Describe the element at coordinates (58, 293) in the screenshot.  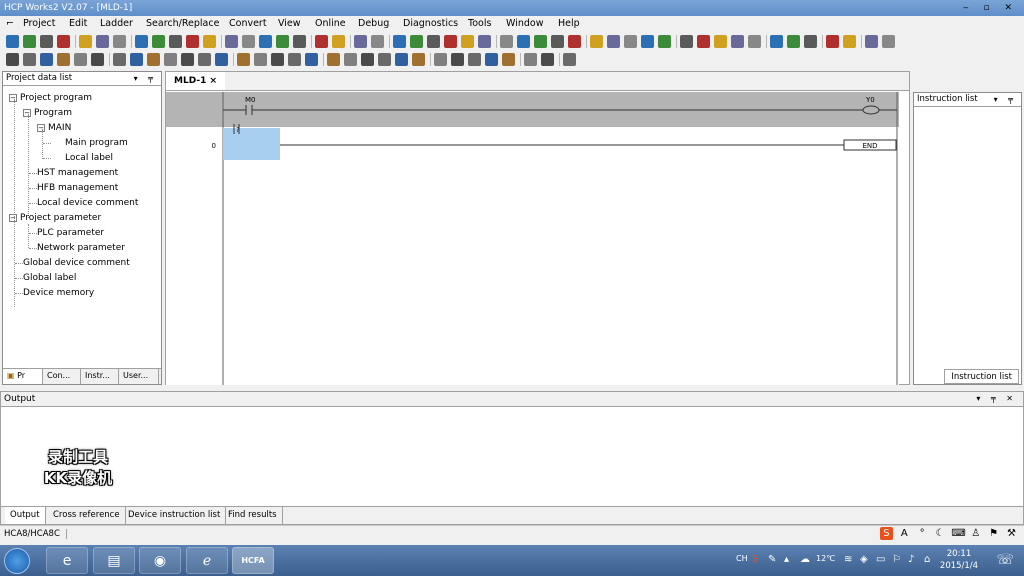
I see `tree-item-device-memory: Device memory` at that location.